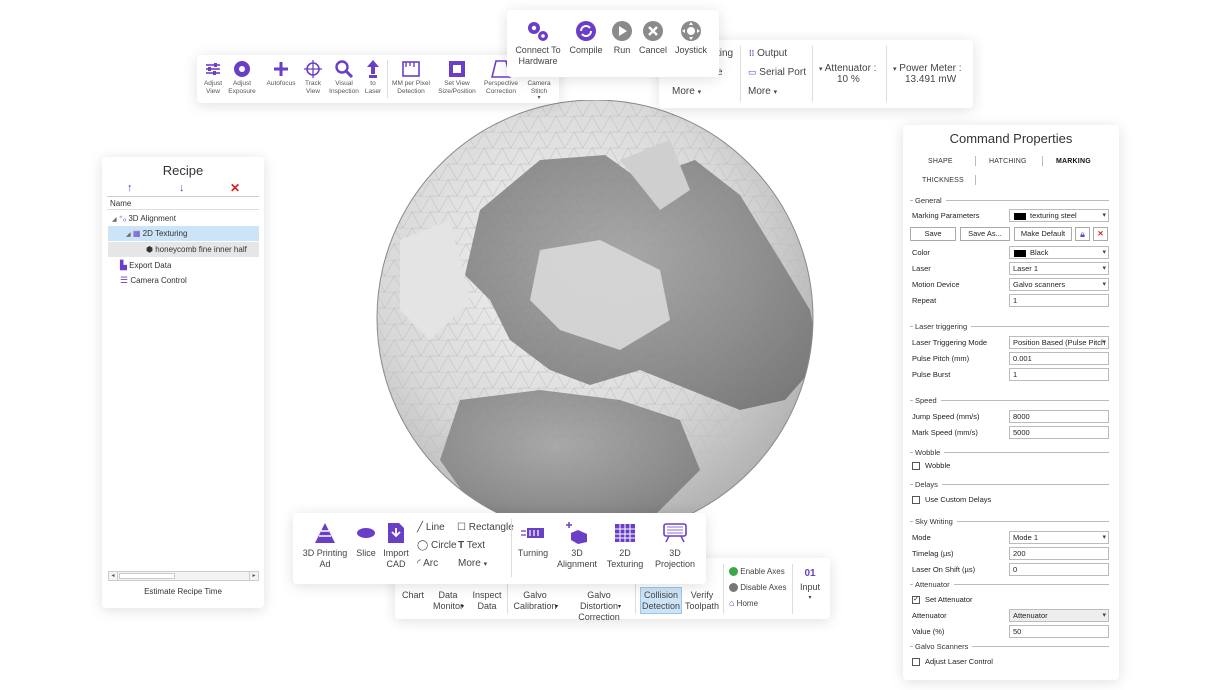 The height and width of the screenshot is (690, 1226). I want to click on pyramid-icon, so click(325, 533).